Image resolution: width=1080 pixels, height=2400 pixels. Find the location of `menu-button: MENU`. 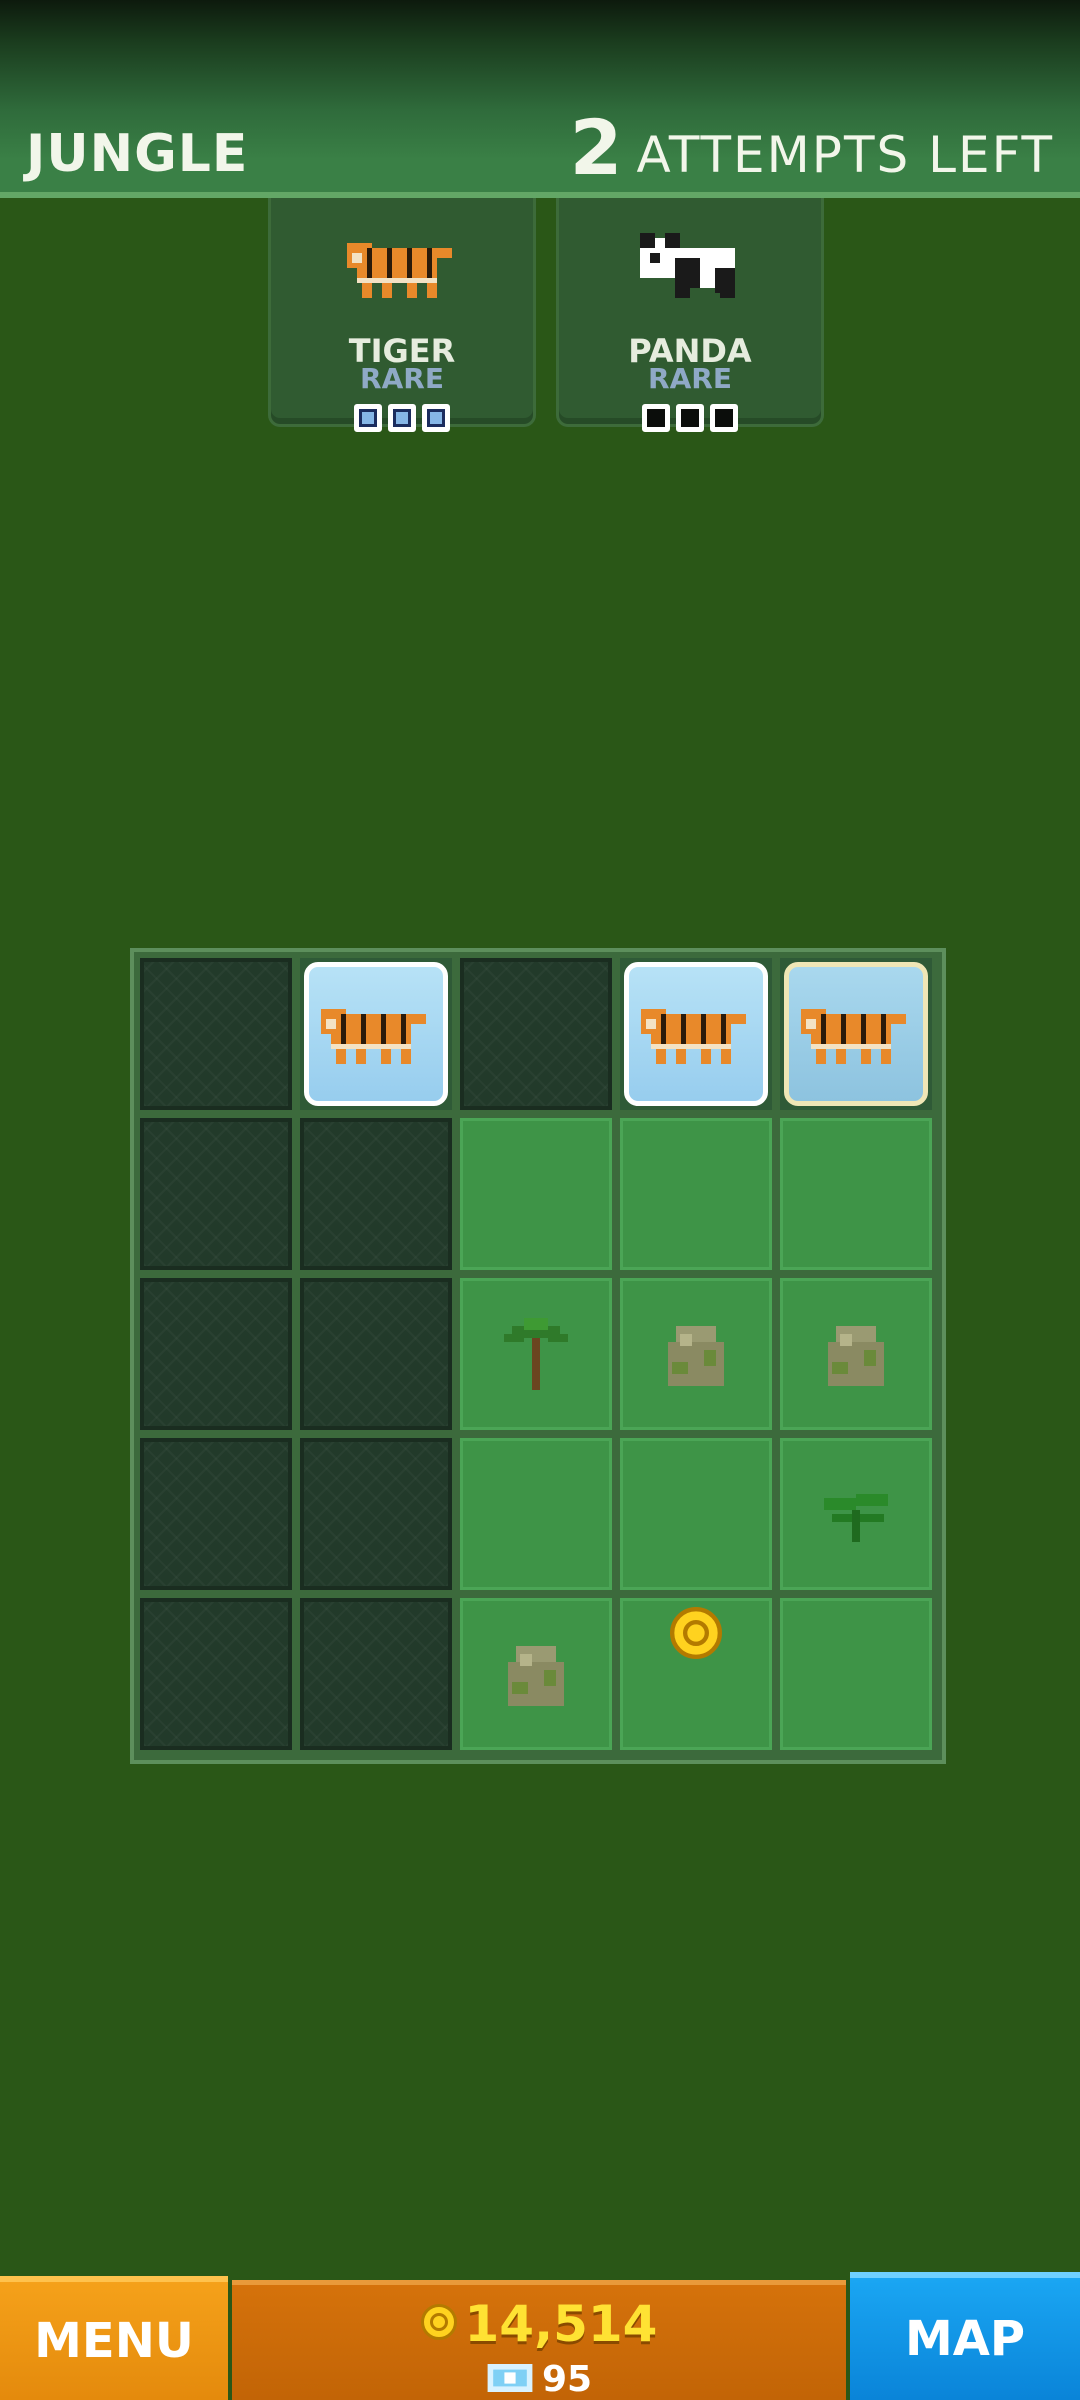

menu-button: MENU is located at coordinates (114, 2338).